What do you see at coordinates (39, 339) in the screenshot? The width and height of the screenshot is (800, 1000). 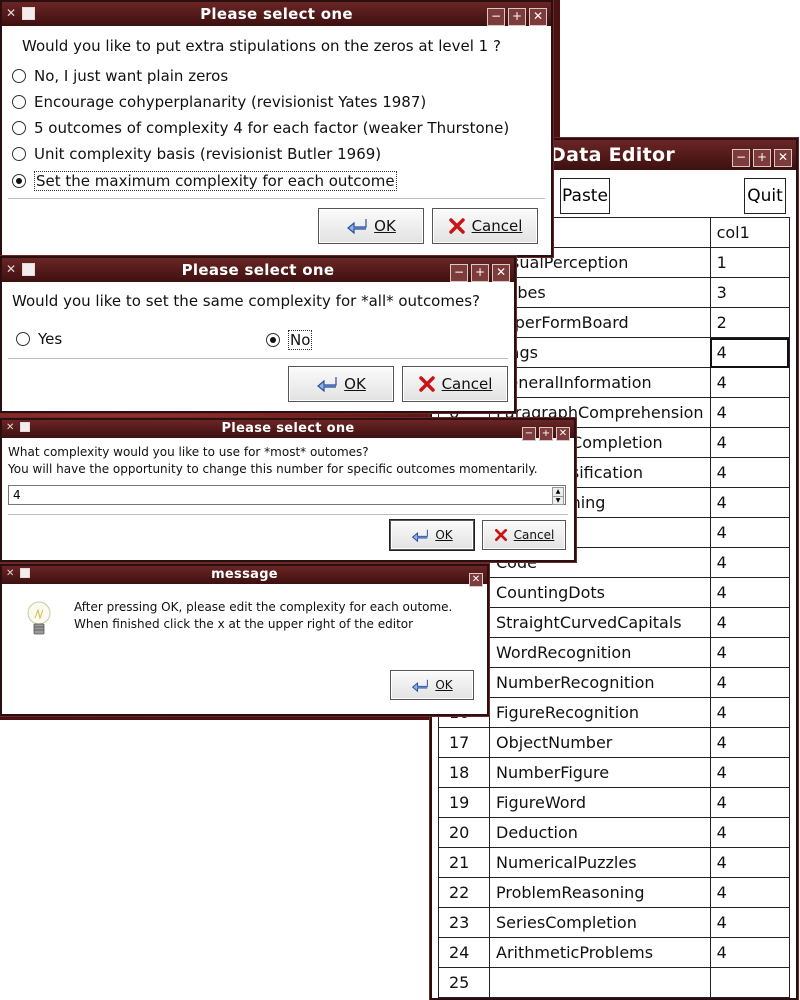 I see `radio-yes: Yes` at bounding box center [39, 339].